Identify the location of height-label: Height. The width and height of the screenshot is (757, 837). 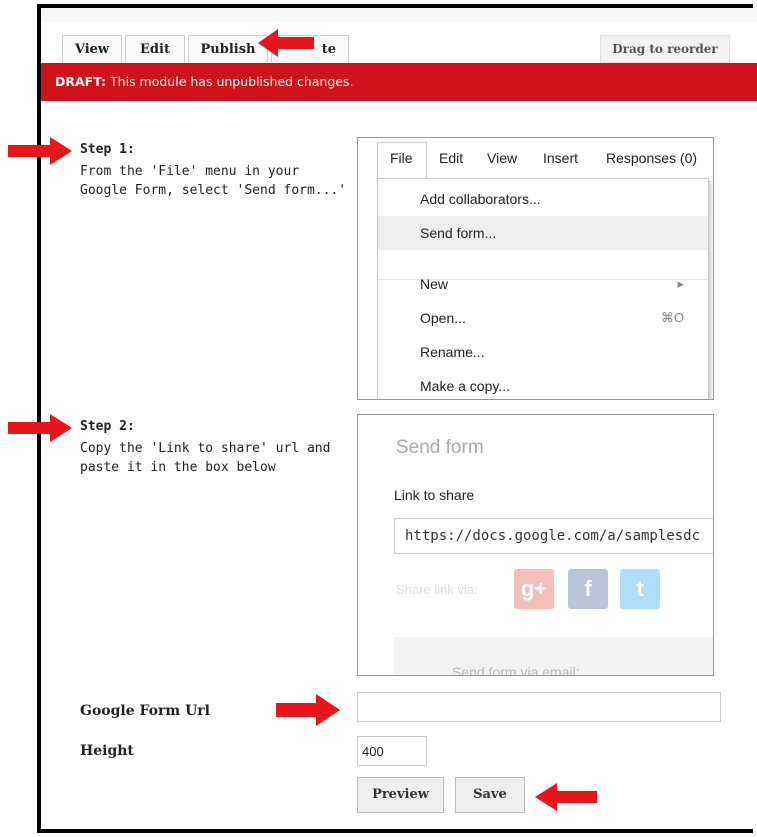
(107, 751).